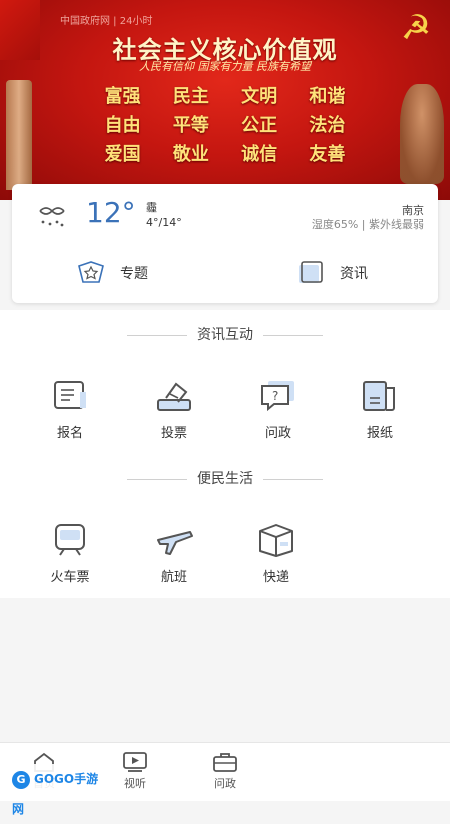 The width and height of the screenshot is (450, 824). I want to click on nav-item-media: 视听, so click(135, 771).